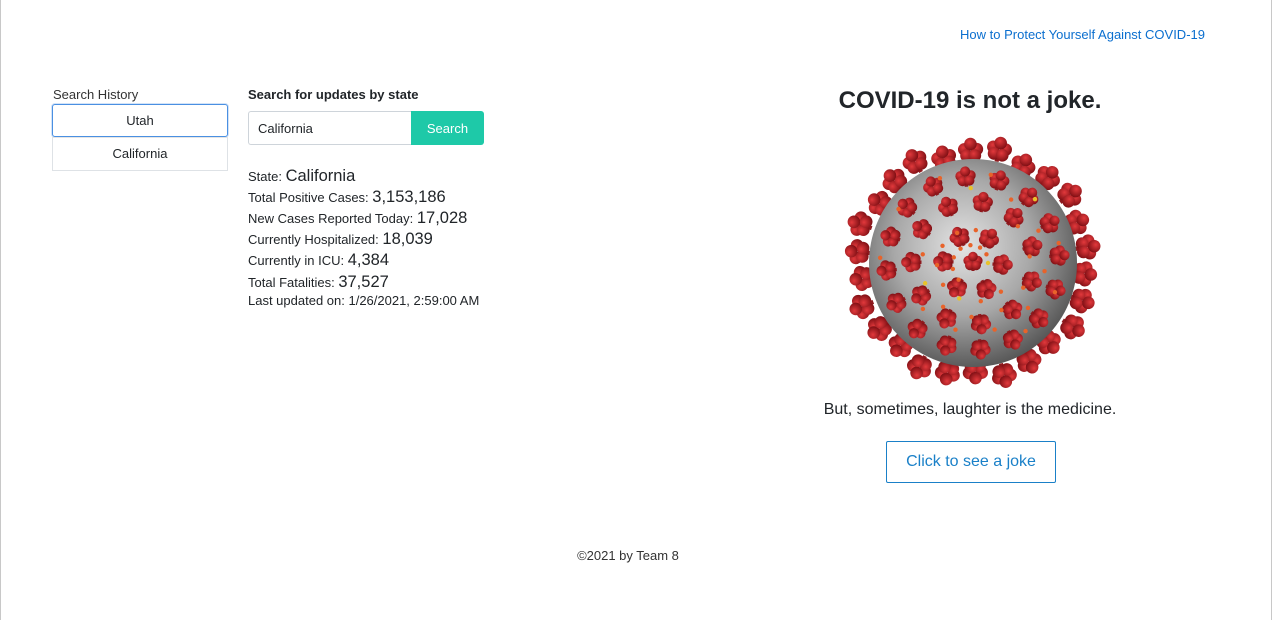 Image resolution: width=1272 pixels, height=620 pixels. I want to click on stat-icu-label: Currently in ICU:, so click(298, 261).